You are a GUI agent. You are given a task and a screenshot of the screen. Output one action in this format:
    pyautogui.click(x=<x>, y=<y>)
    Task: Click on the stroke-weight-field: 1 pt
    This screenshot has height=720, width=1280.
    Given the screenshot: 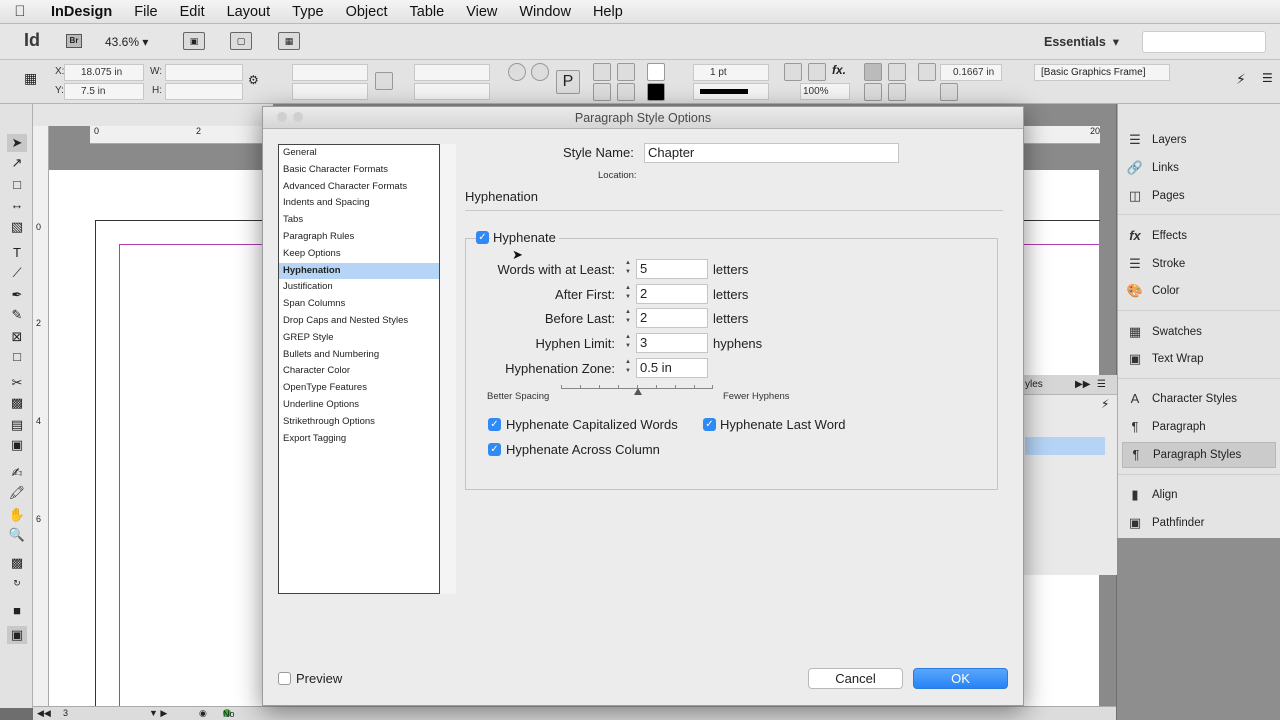 What is the action you would take?
    pyautogui.click(x=731, y=72)
    